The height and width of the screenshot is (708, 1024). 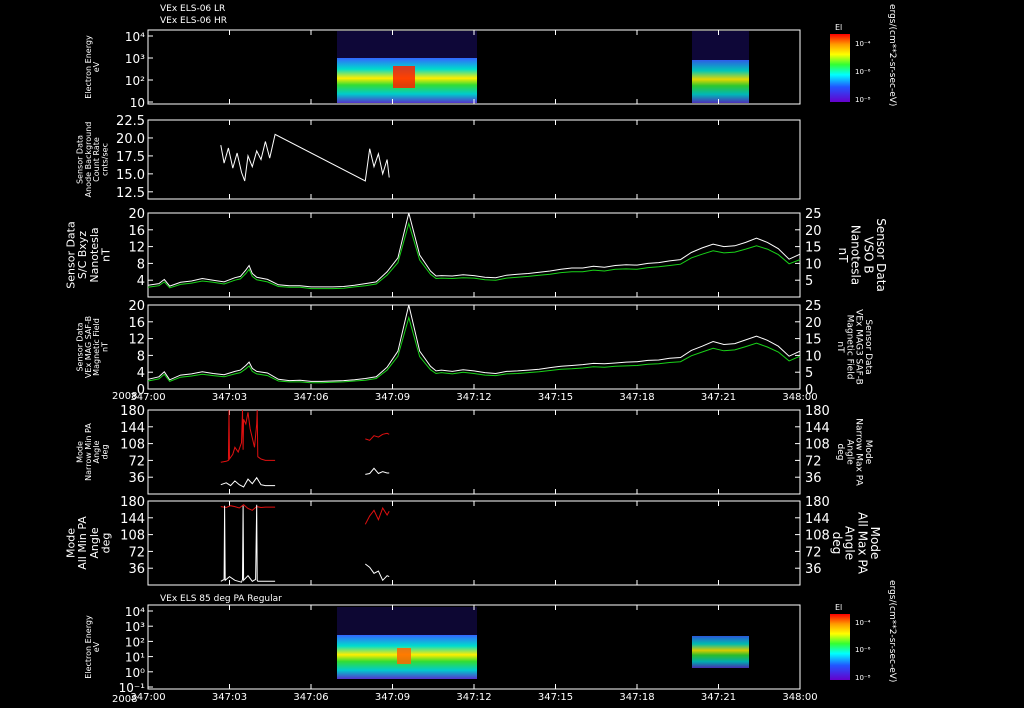 What do you see at coordinates (840, 68) in the screenshot?
I see `colorbar-top-scale` at bounding box center [840, 68].